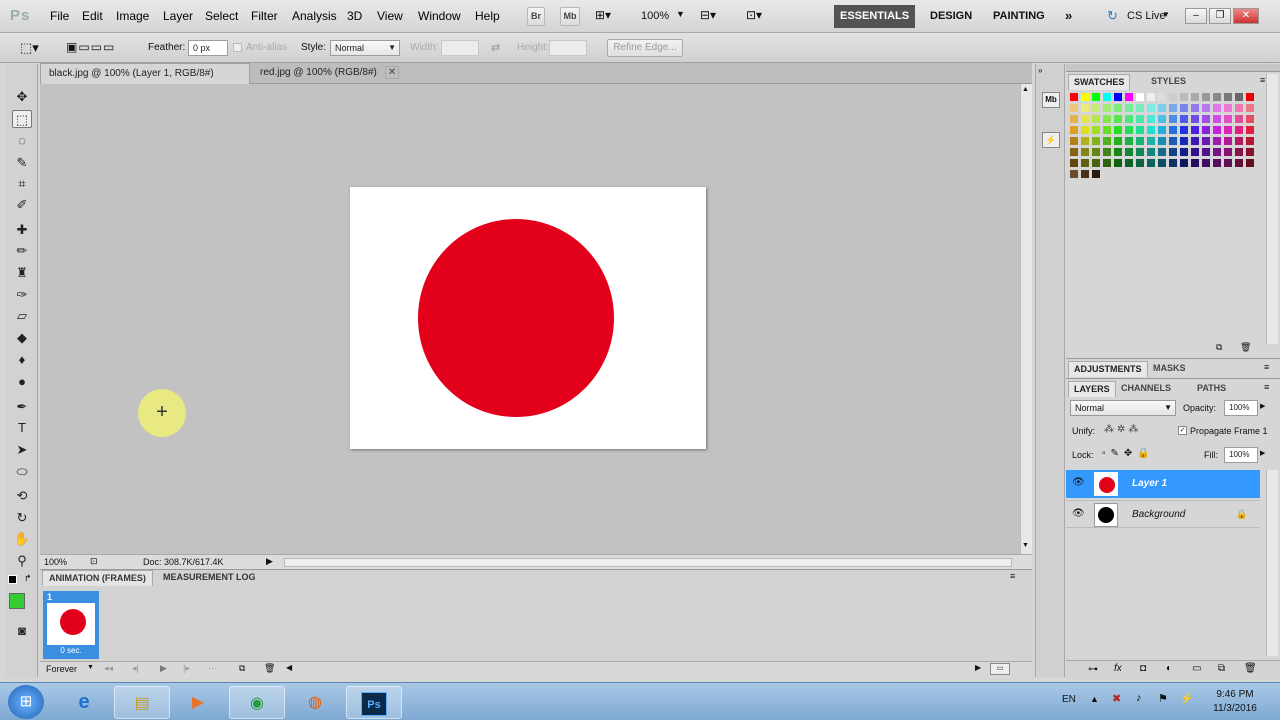 This screenshot has height=720, width=1280. I want to click on show-hidden-icons-icon: ▲, so click(1094, 699).